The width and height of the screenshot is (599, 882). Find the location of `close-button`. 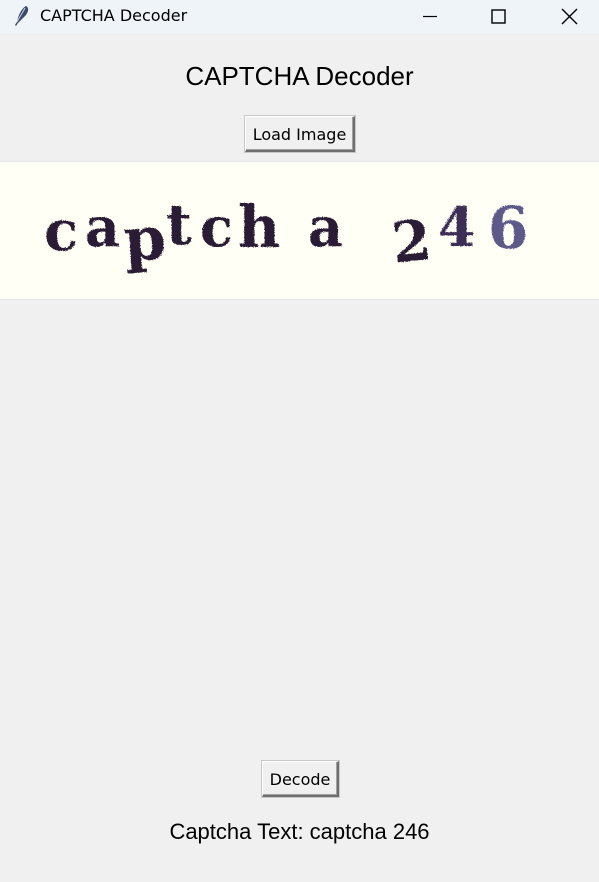

close-button is located at coordinates (569, 16).